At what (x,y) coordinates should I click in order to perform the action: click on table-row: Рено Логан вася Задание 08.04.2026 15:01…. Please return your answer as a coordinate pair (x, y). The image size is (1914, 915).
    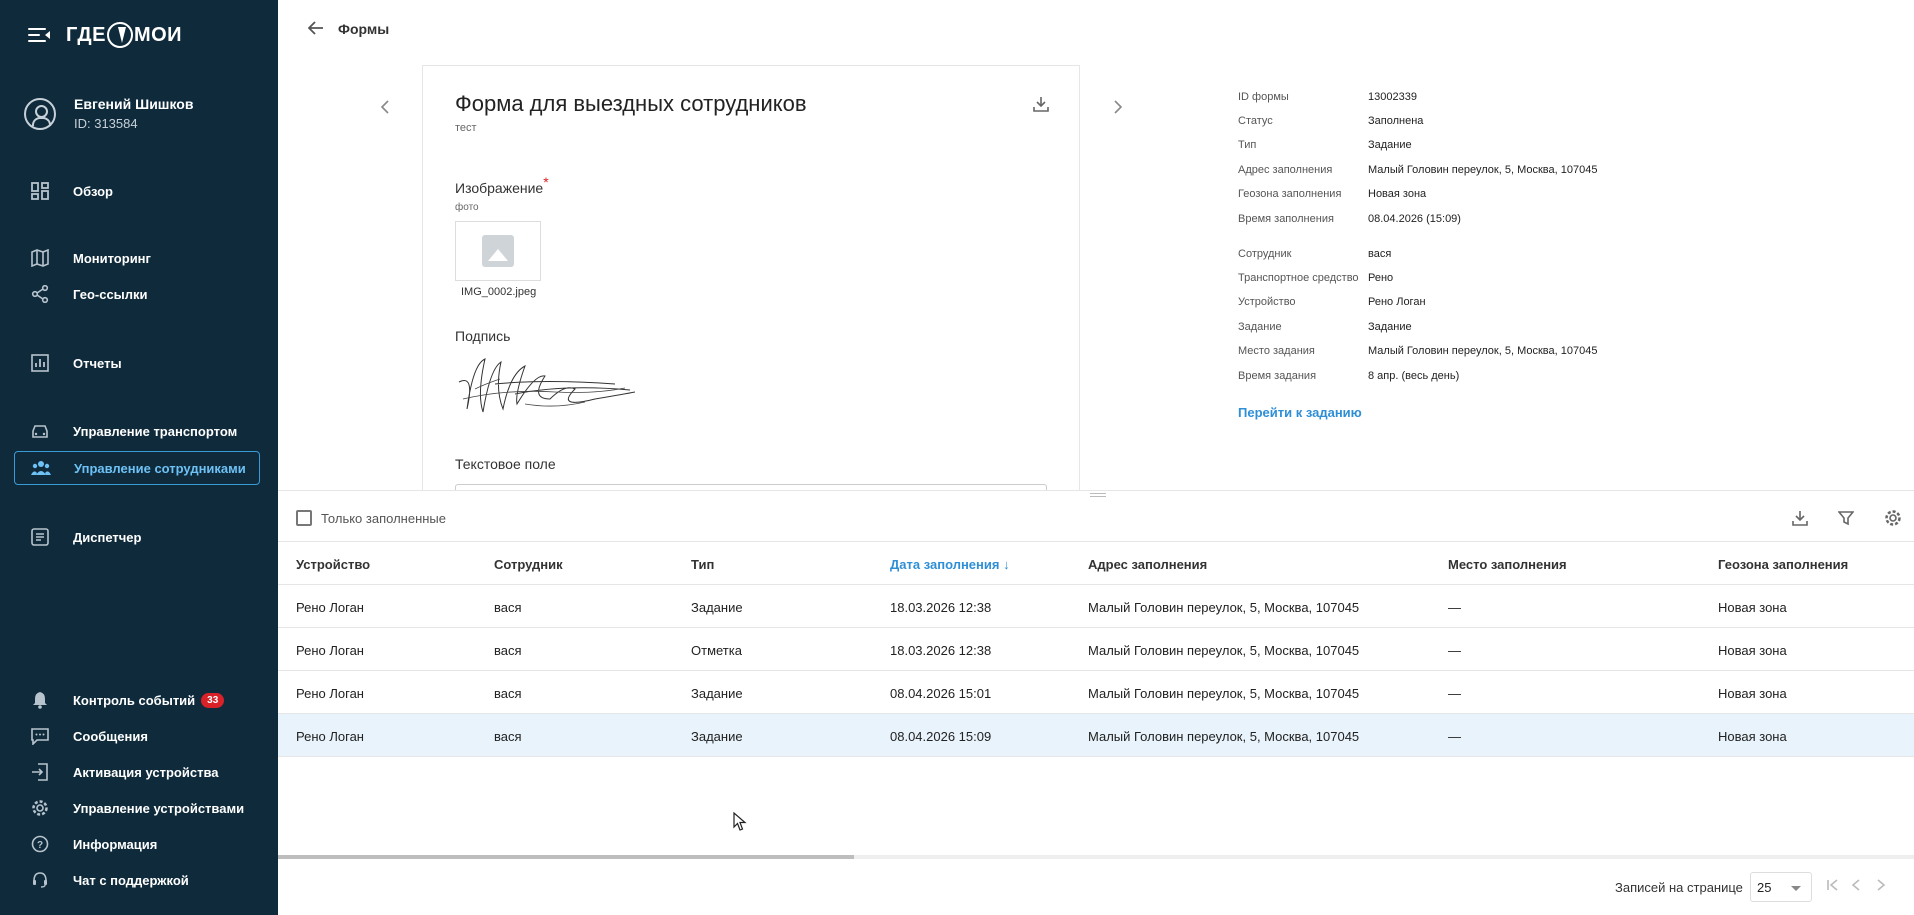
    Looking at the image, I should click on (1096, 692).